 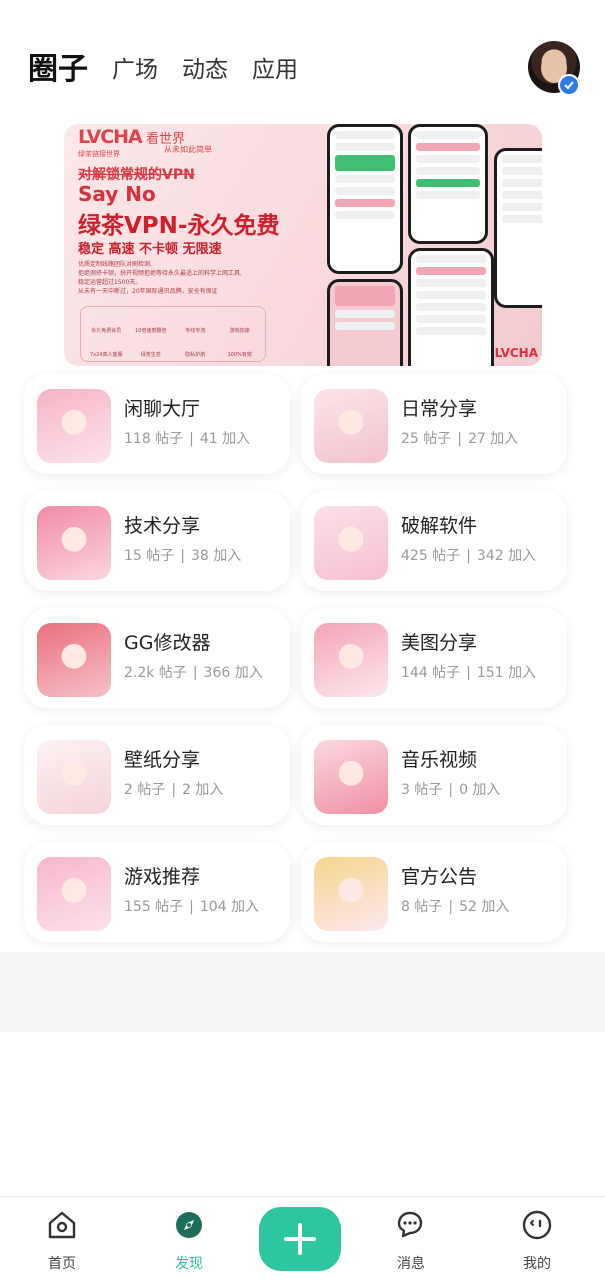 What do you see at coordinates (157, 775) in the screenshot?
I see `circle-card: 壁纸分享 2 帖子 | 2 加入` at bounding box center [157, 775].